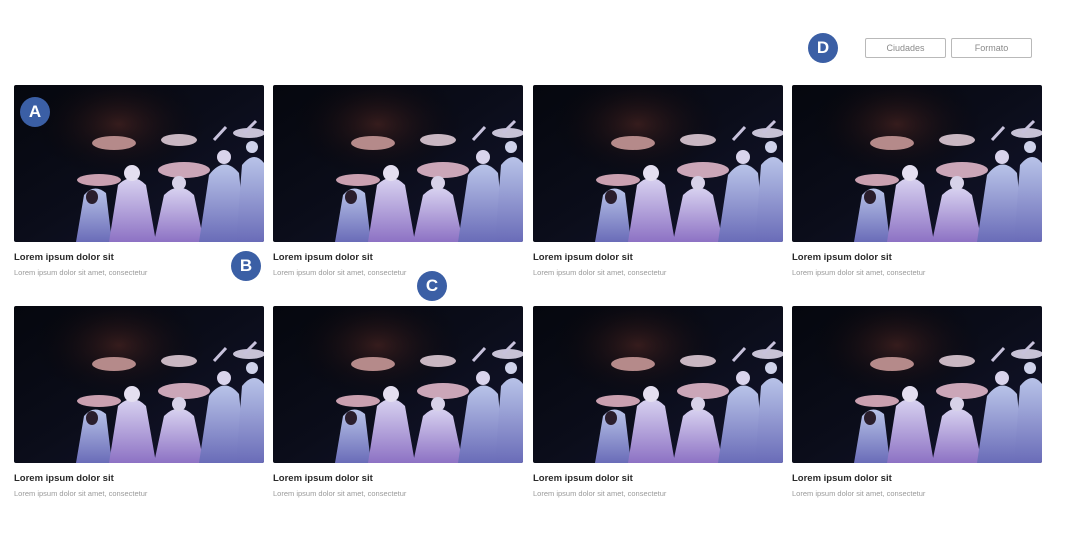 The height and width of the screenshot is (542, 1078). Describe the element at coordinates (35, 112) in the screenshot. I see `annotation-marker-a: A` at that location.